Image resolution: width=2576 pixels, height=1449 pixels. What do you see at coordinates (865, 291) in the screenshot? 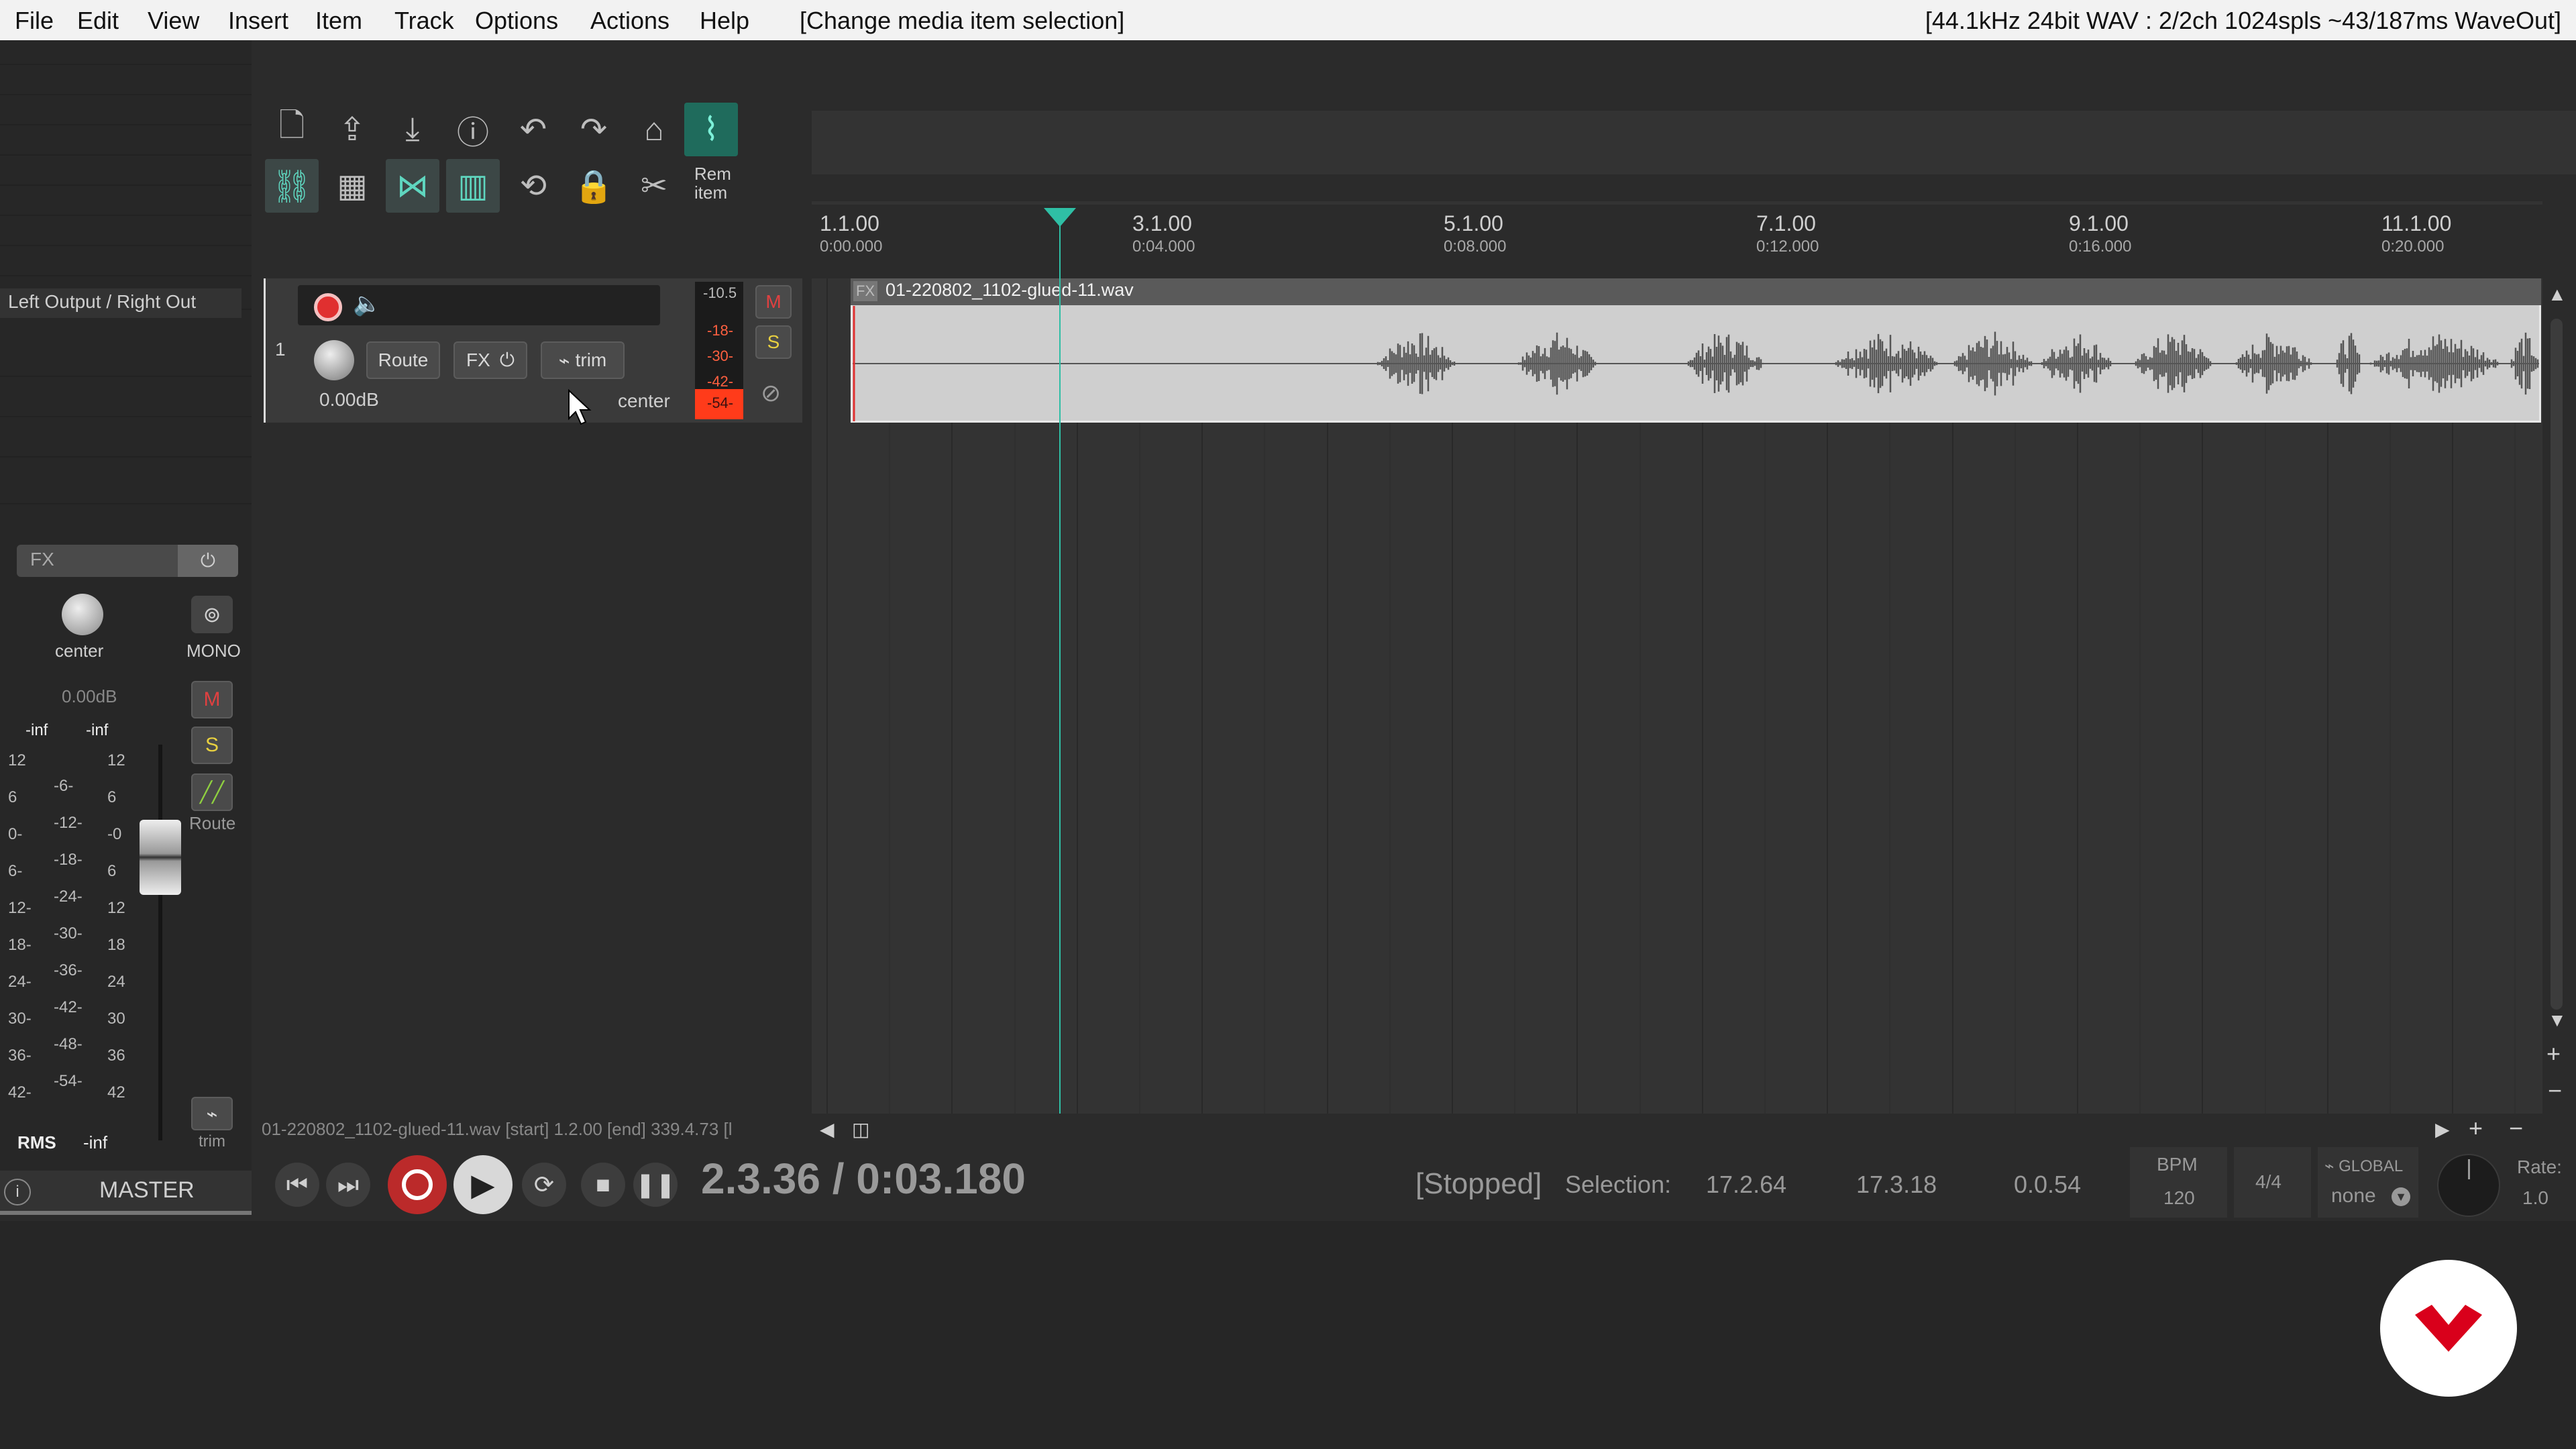
I see `item-fx-tag: FX` at bounding box center [865, 291].